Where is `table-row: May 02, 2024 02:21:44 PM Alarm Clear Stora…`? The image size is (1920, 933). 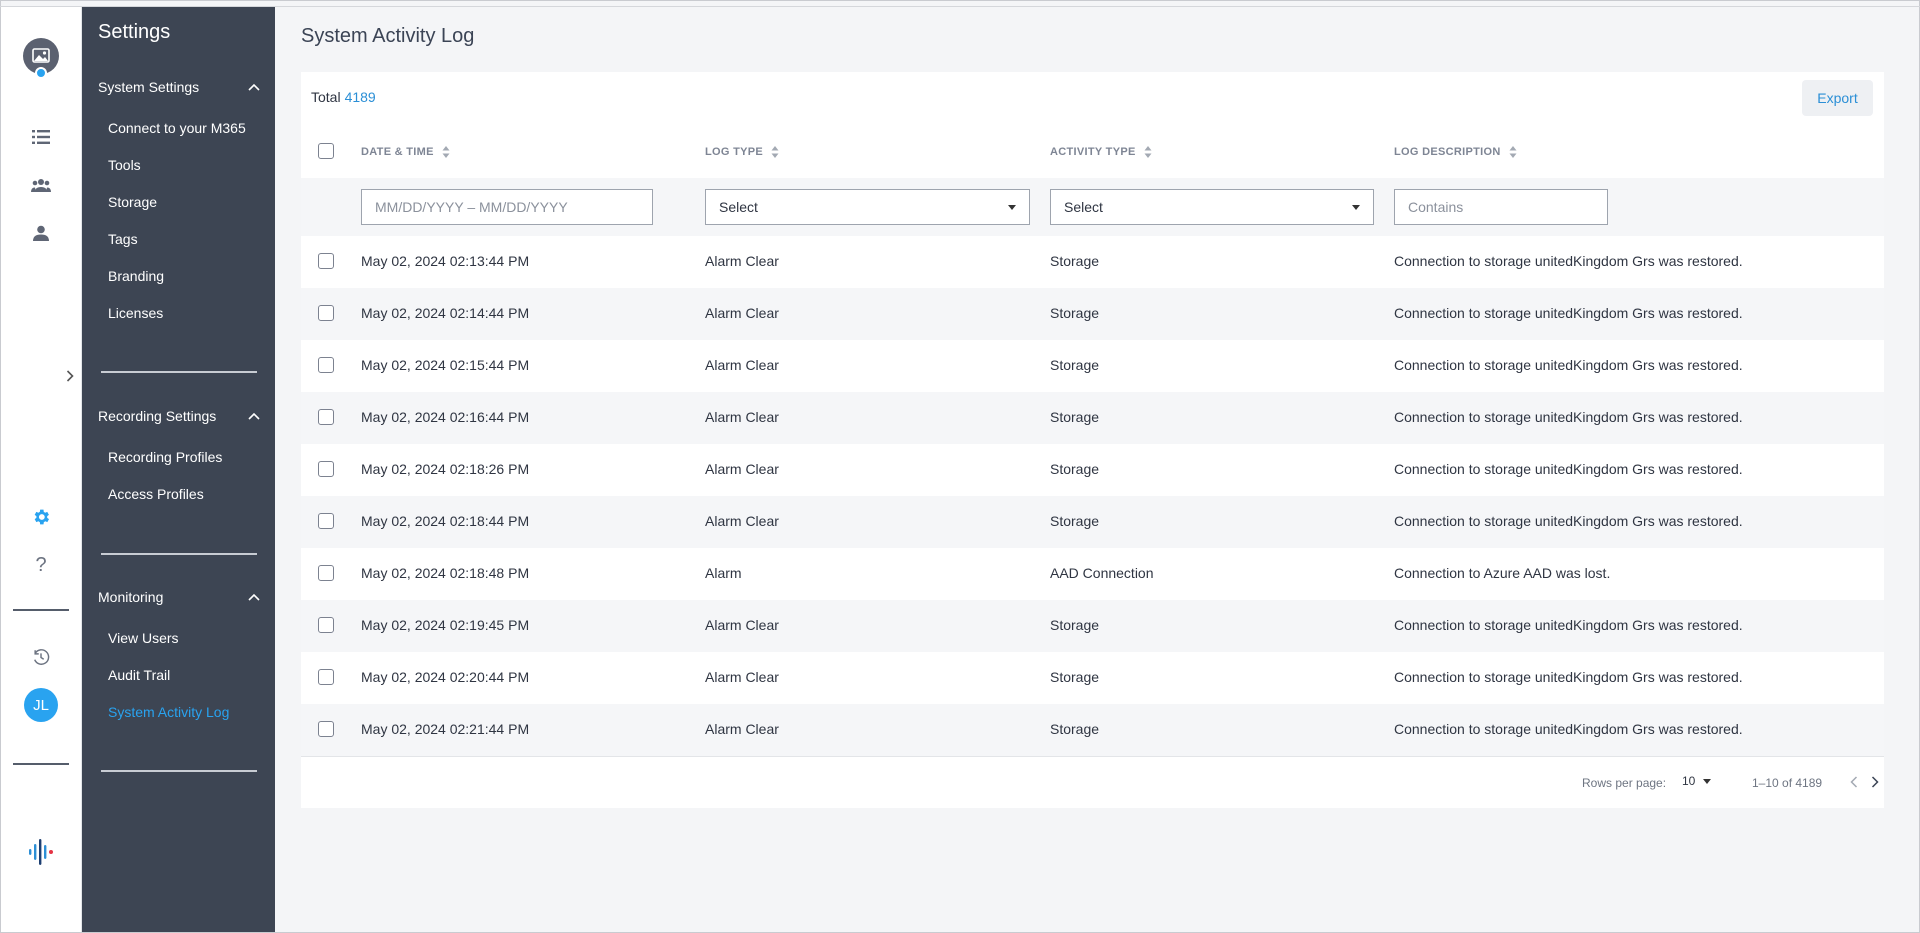 table-row: May 02, 2024 02:21:44 PM Alarm Clear Stora… is located at coordinates (1092, 730).